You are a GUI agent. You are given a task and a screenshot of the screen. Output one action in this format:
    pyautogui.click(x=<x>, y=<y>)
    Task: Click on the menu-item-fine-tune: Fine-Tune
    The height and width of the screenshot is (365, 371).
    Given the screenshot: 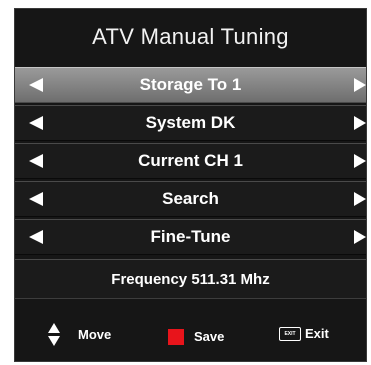 What is the action you would take?
    pyautogui.click(x=190, y=237)
    